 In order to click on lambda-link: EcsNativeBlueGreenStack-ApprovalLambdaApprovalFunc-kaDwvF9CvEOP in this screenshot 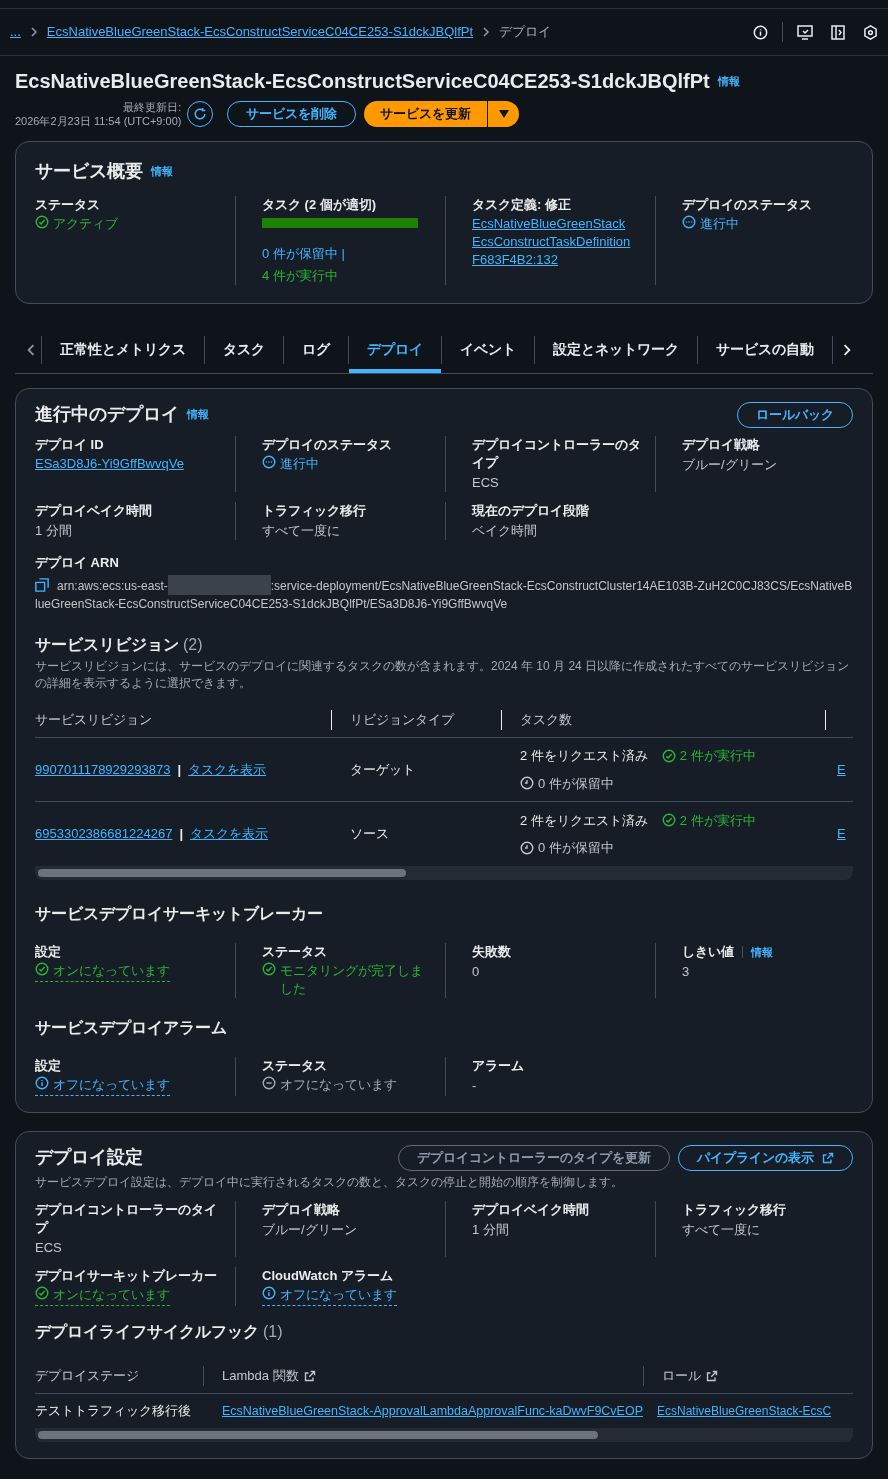, I will do `click(432, 1411)`.